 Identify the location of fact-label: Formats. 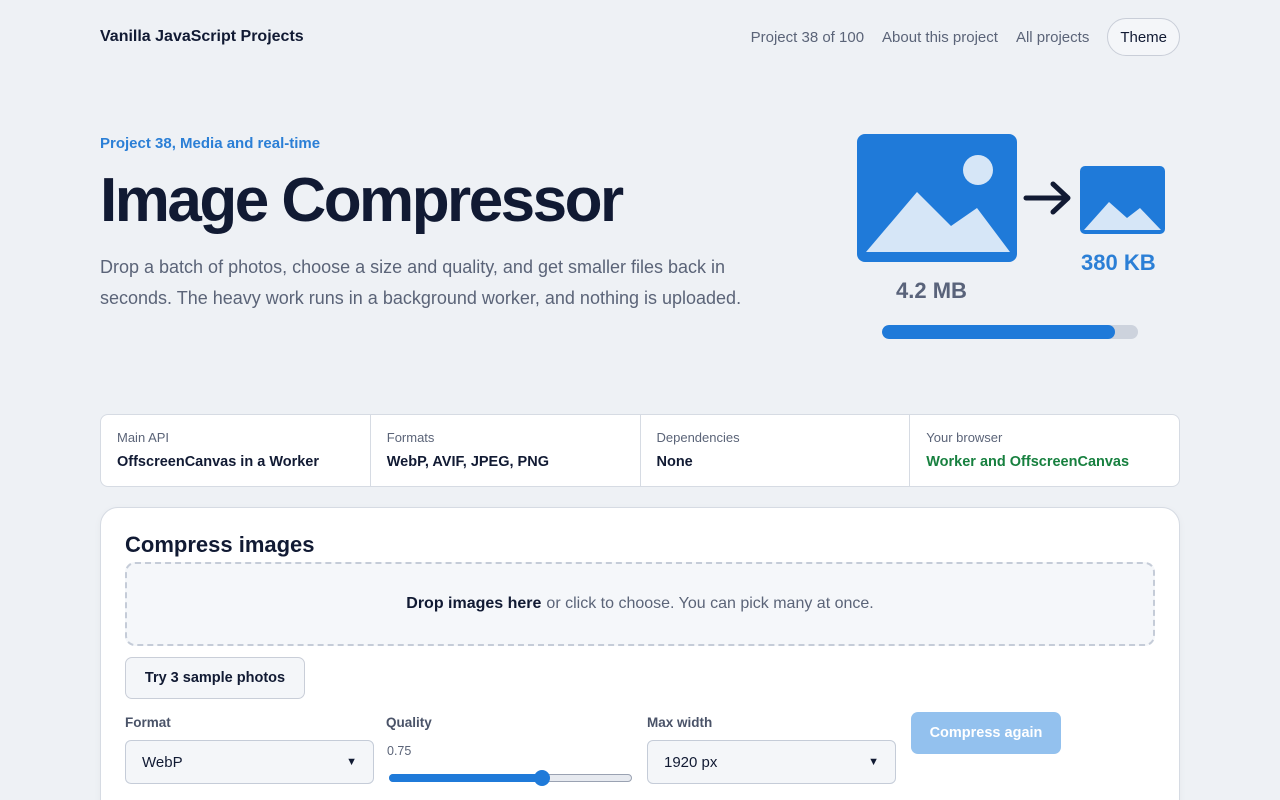
(410, 437).